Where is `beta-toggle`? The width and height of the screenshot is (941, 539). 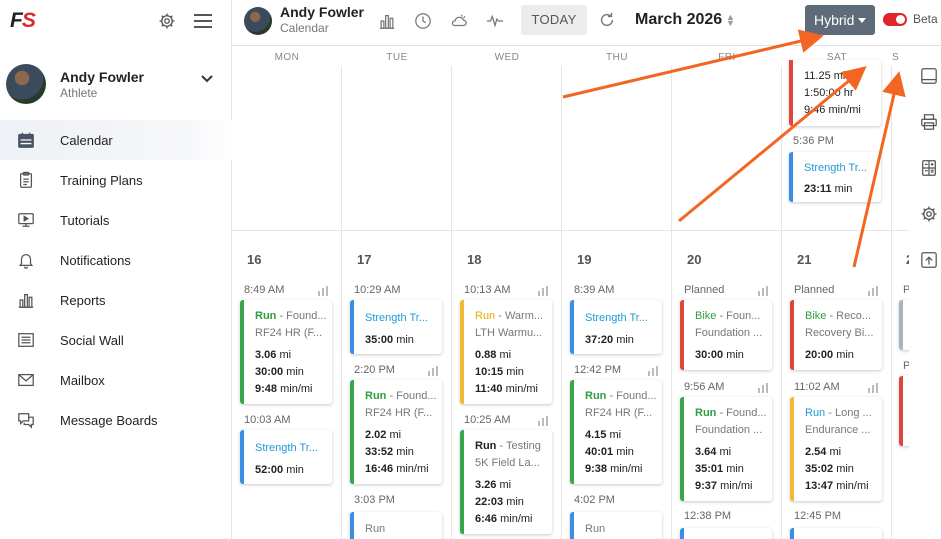 beta-toggle is located at coordinates (895, 19).